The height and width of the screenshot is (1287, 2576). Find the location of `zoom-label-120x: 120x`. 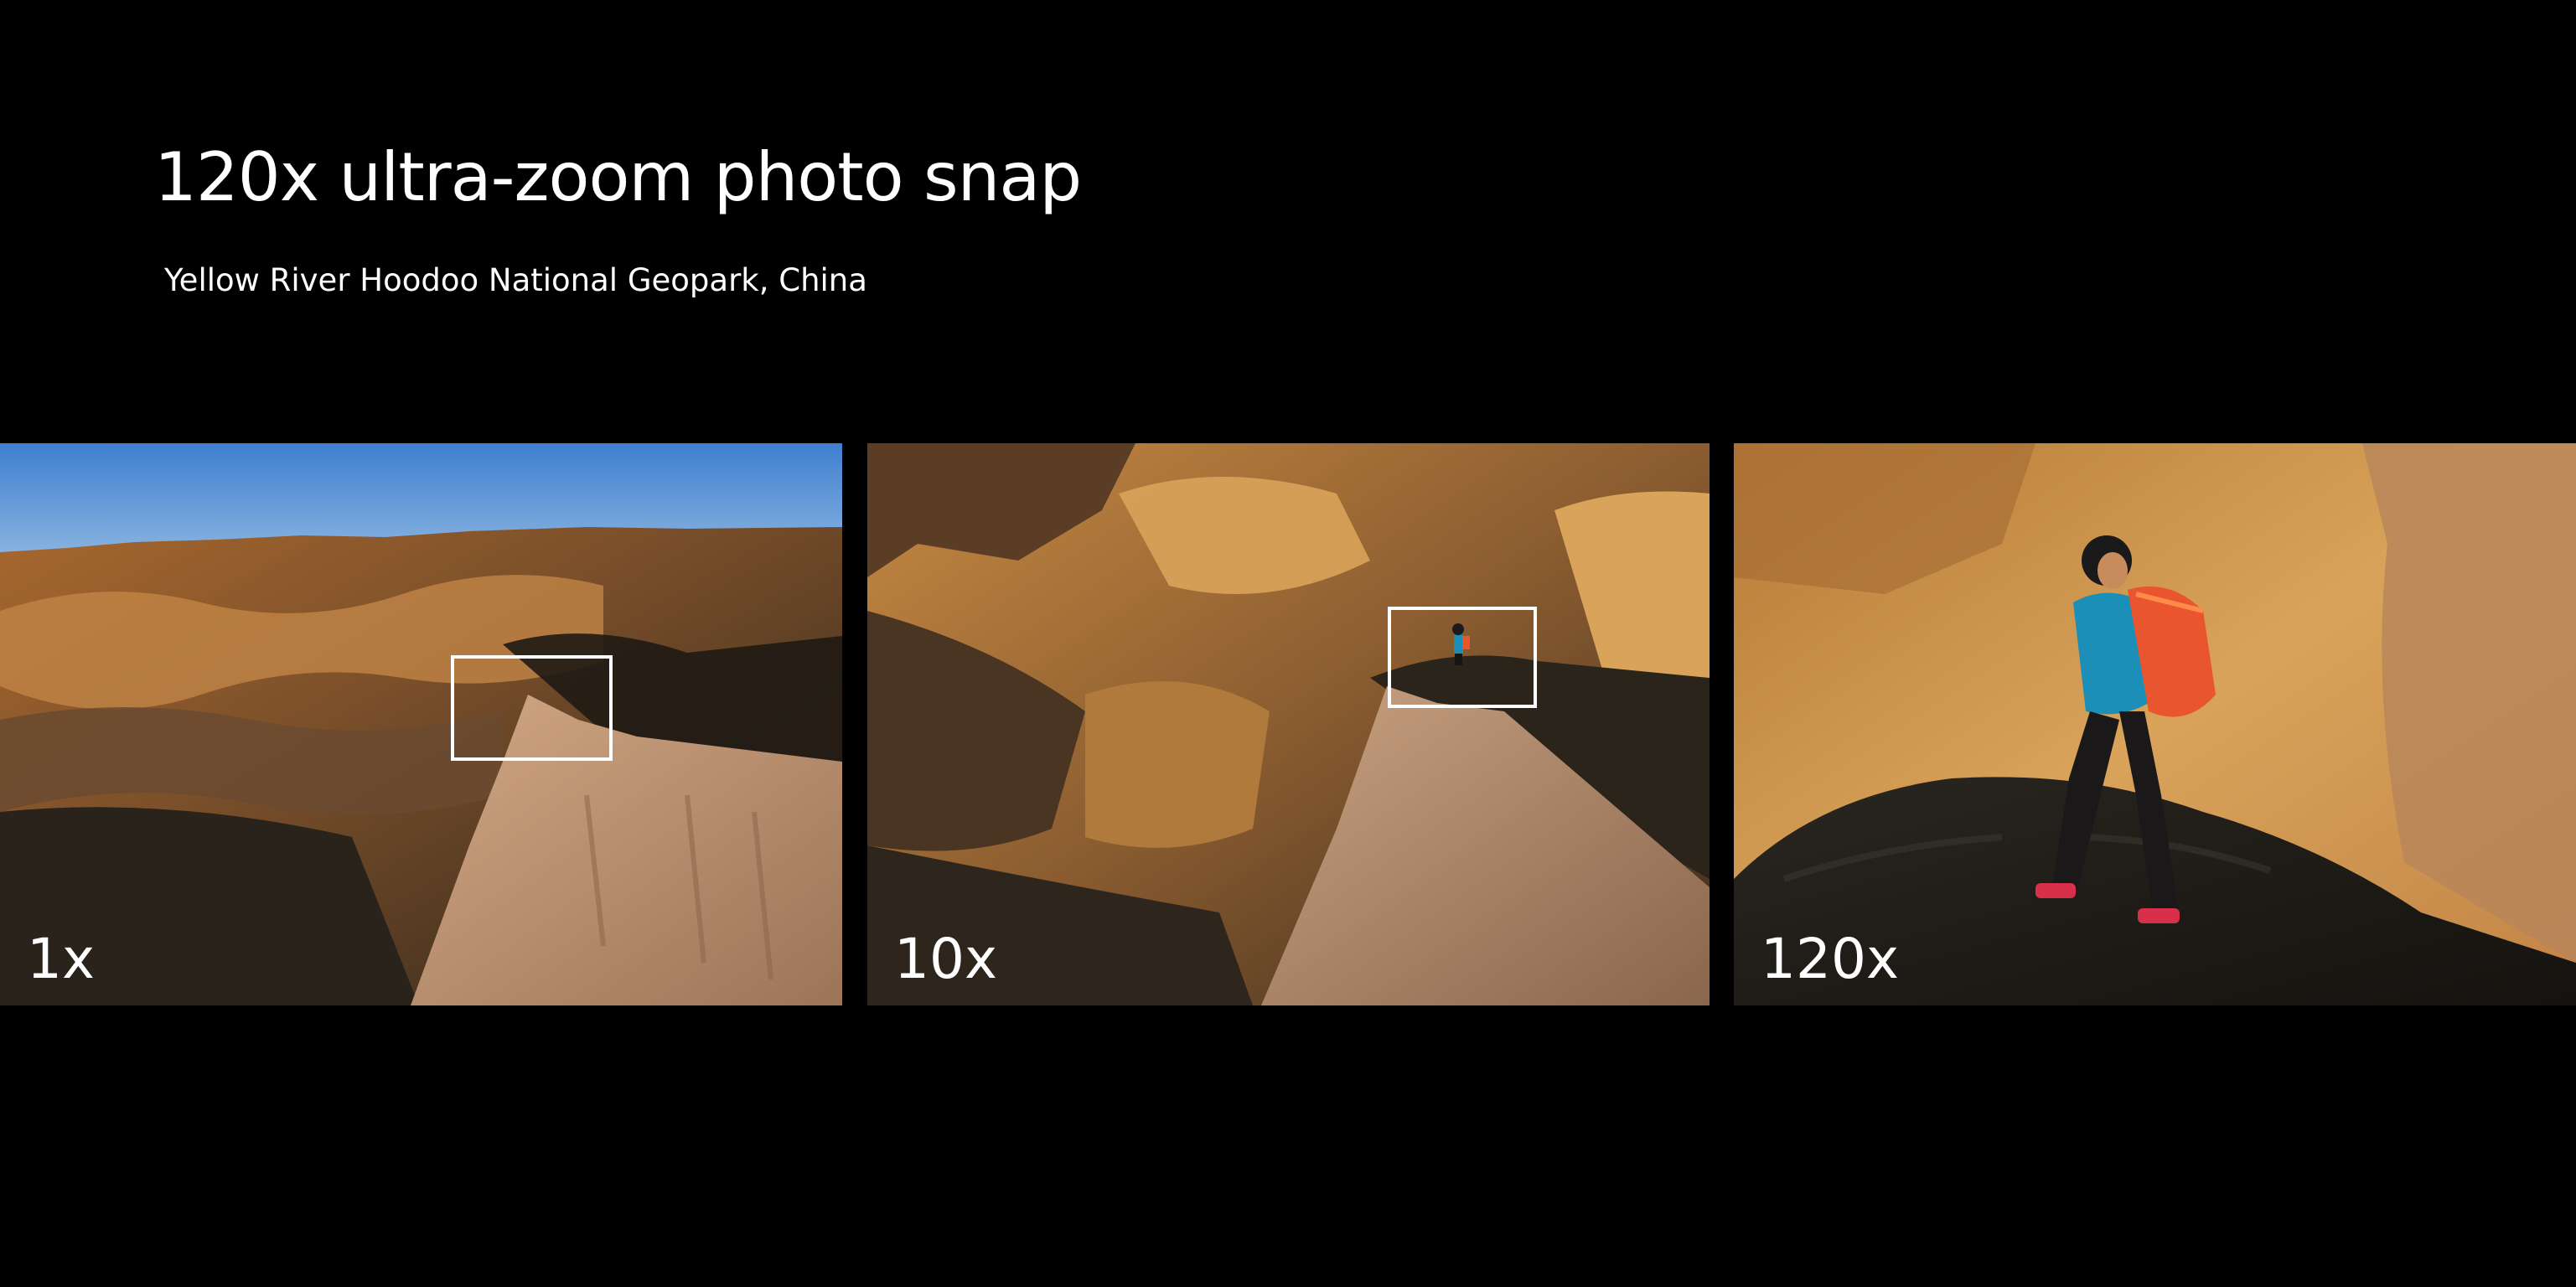

zoom-label-120x: 120x is located at coordinates (1830, 959).